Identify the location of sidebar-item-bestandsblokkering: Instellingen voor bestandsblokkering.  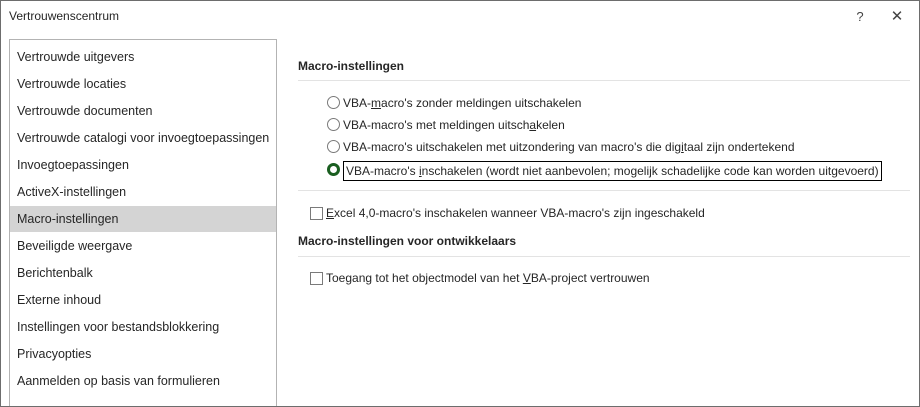
(143, 327).